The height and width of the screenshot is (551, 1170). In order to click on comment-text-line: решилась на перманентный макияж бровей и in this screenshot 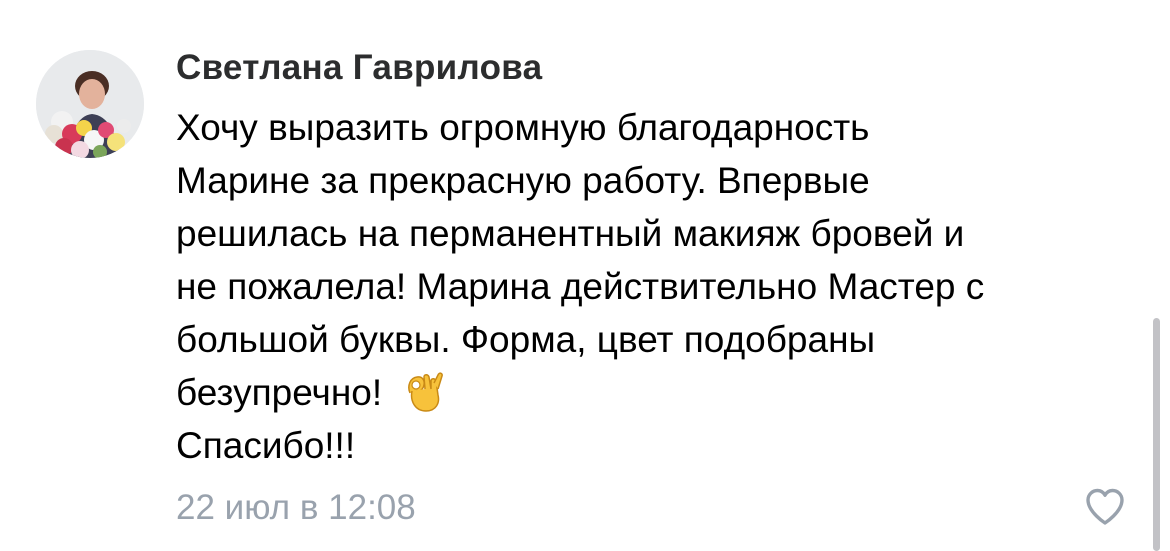, I will do `click(570, 233)`.